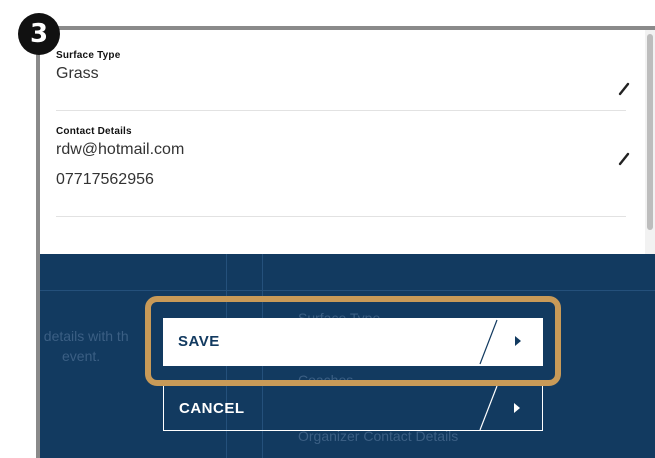  I want to click on cancel-button: CANCEL, so click(353, 408).